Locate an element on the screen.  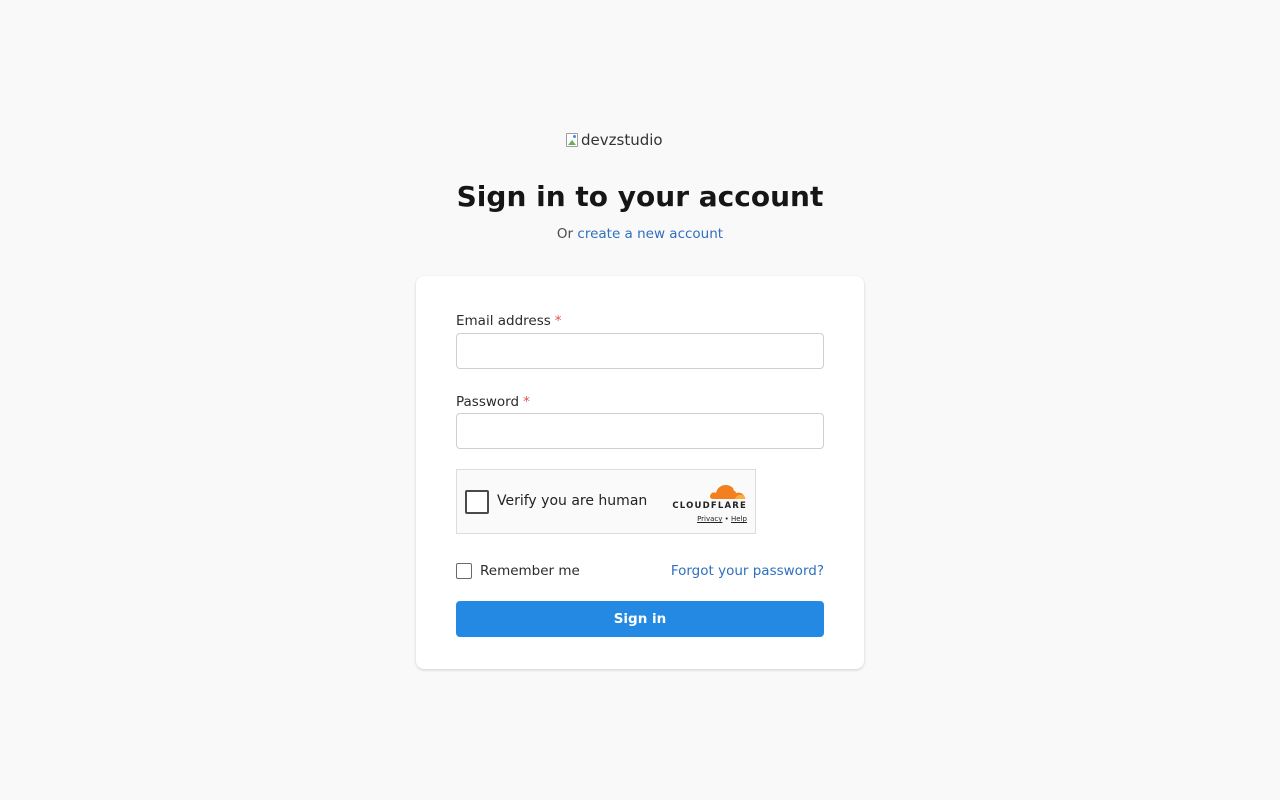
page-title: Sign in to your account is located at coordinates (640, 196).